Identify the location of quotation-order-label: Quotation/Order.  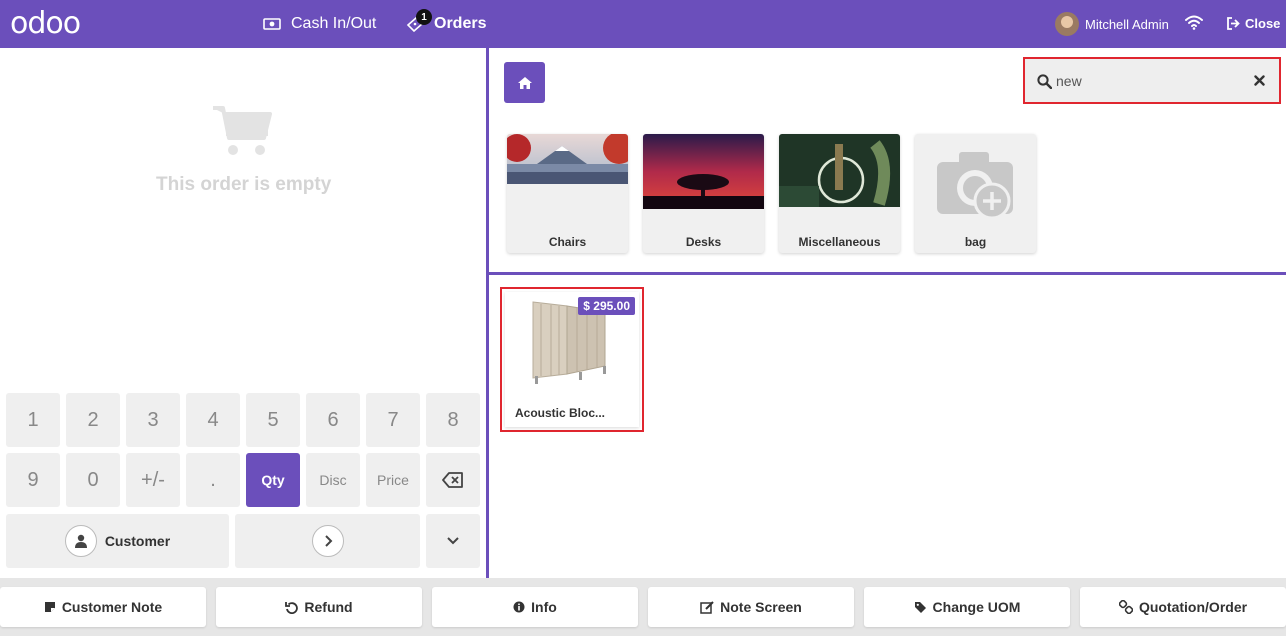
(1193, 607).